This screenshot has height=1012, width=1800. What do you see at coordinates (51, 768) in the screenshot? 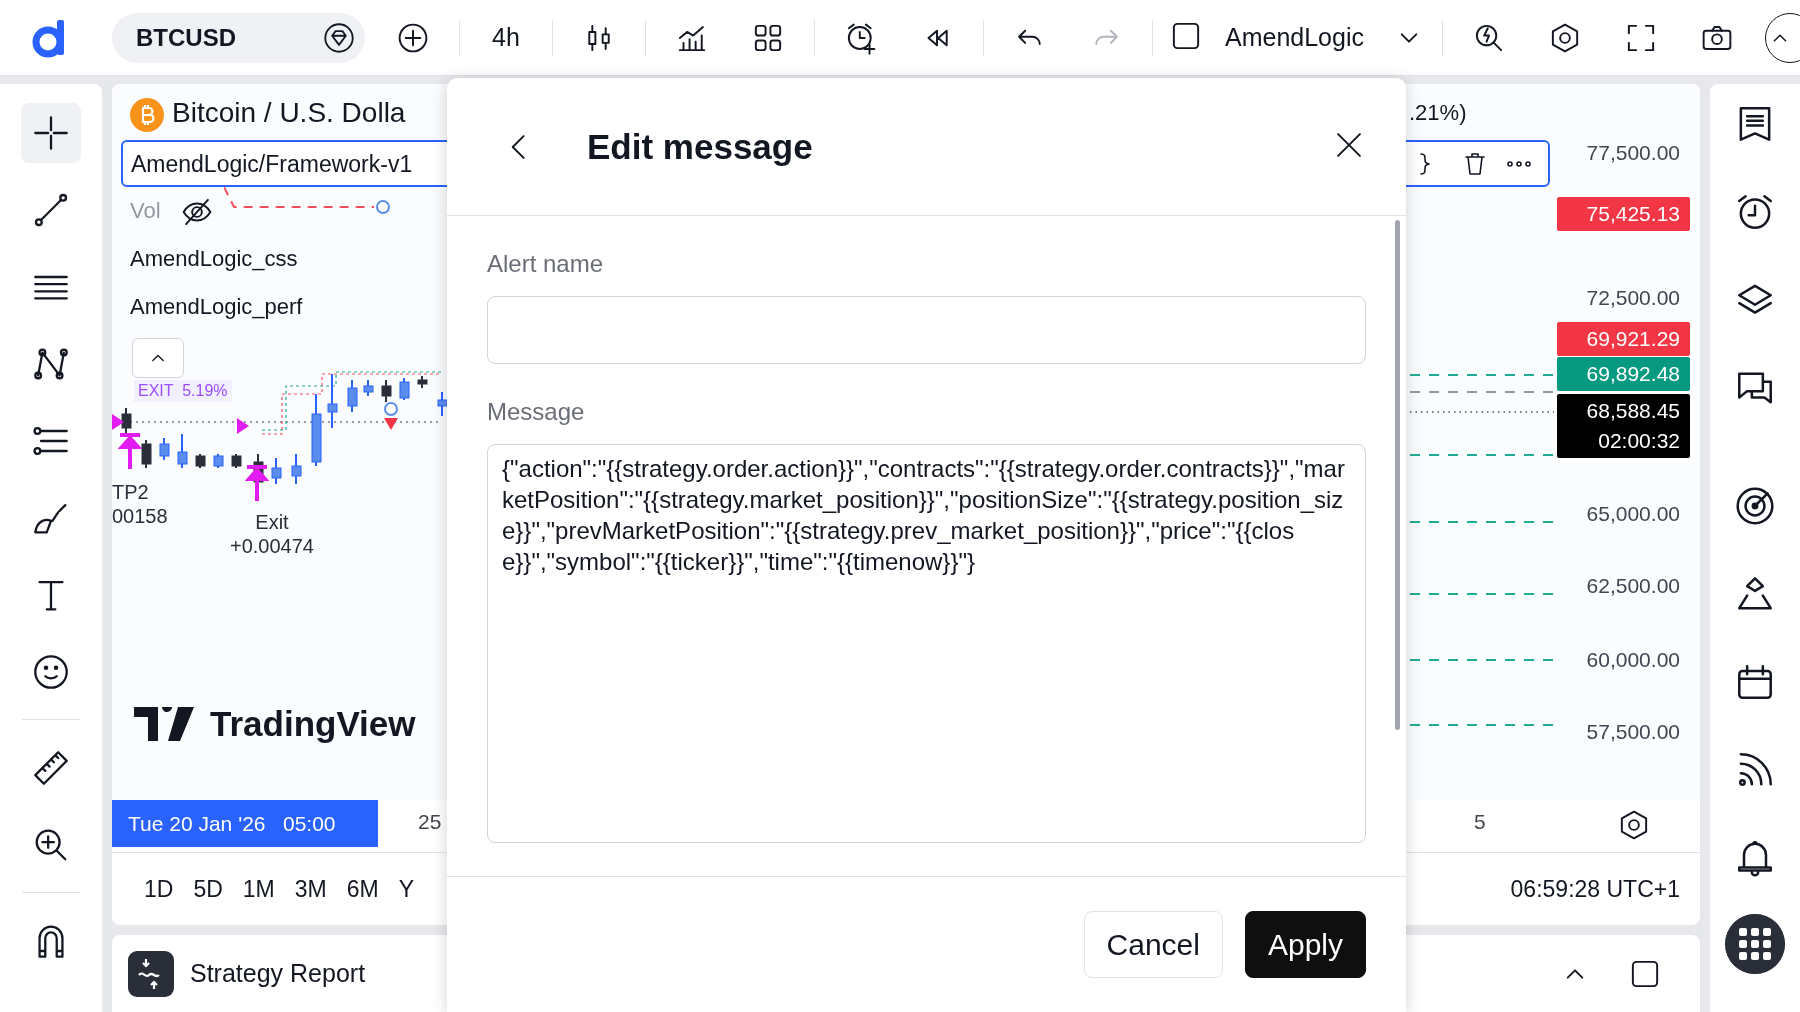
I see `ruler-icon` at bounding box center [51, 768].